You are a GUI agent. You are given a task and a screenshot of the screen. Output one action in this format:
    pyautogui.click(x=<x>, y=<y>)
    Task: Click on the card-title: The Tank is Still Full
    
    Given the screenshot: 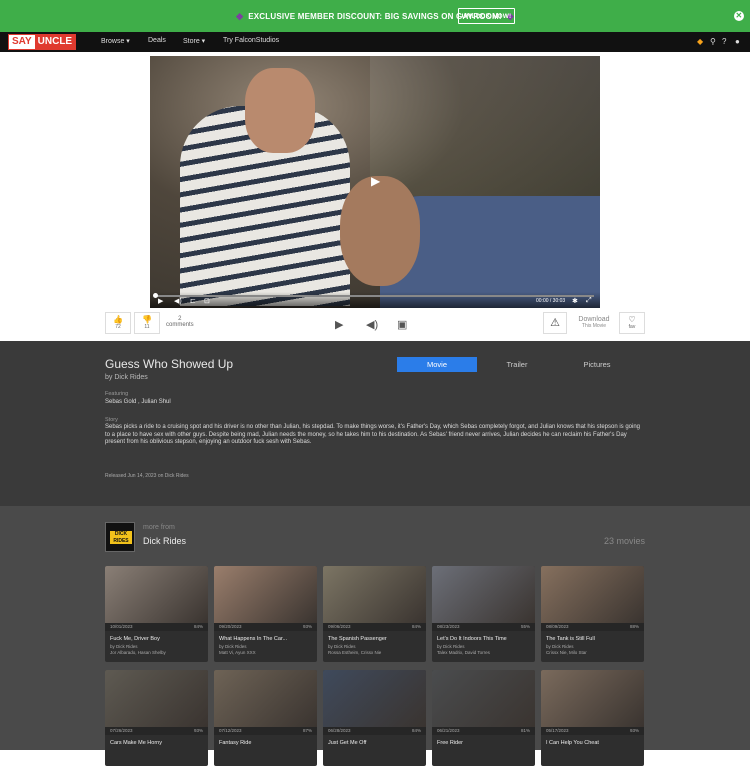 What is the action you would take?
    pyautogui.click(x=570, y=639)
    